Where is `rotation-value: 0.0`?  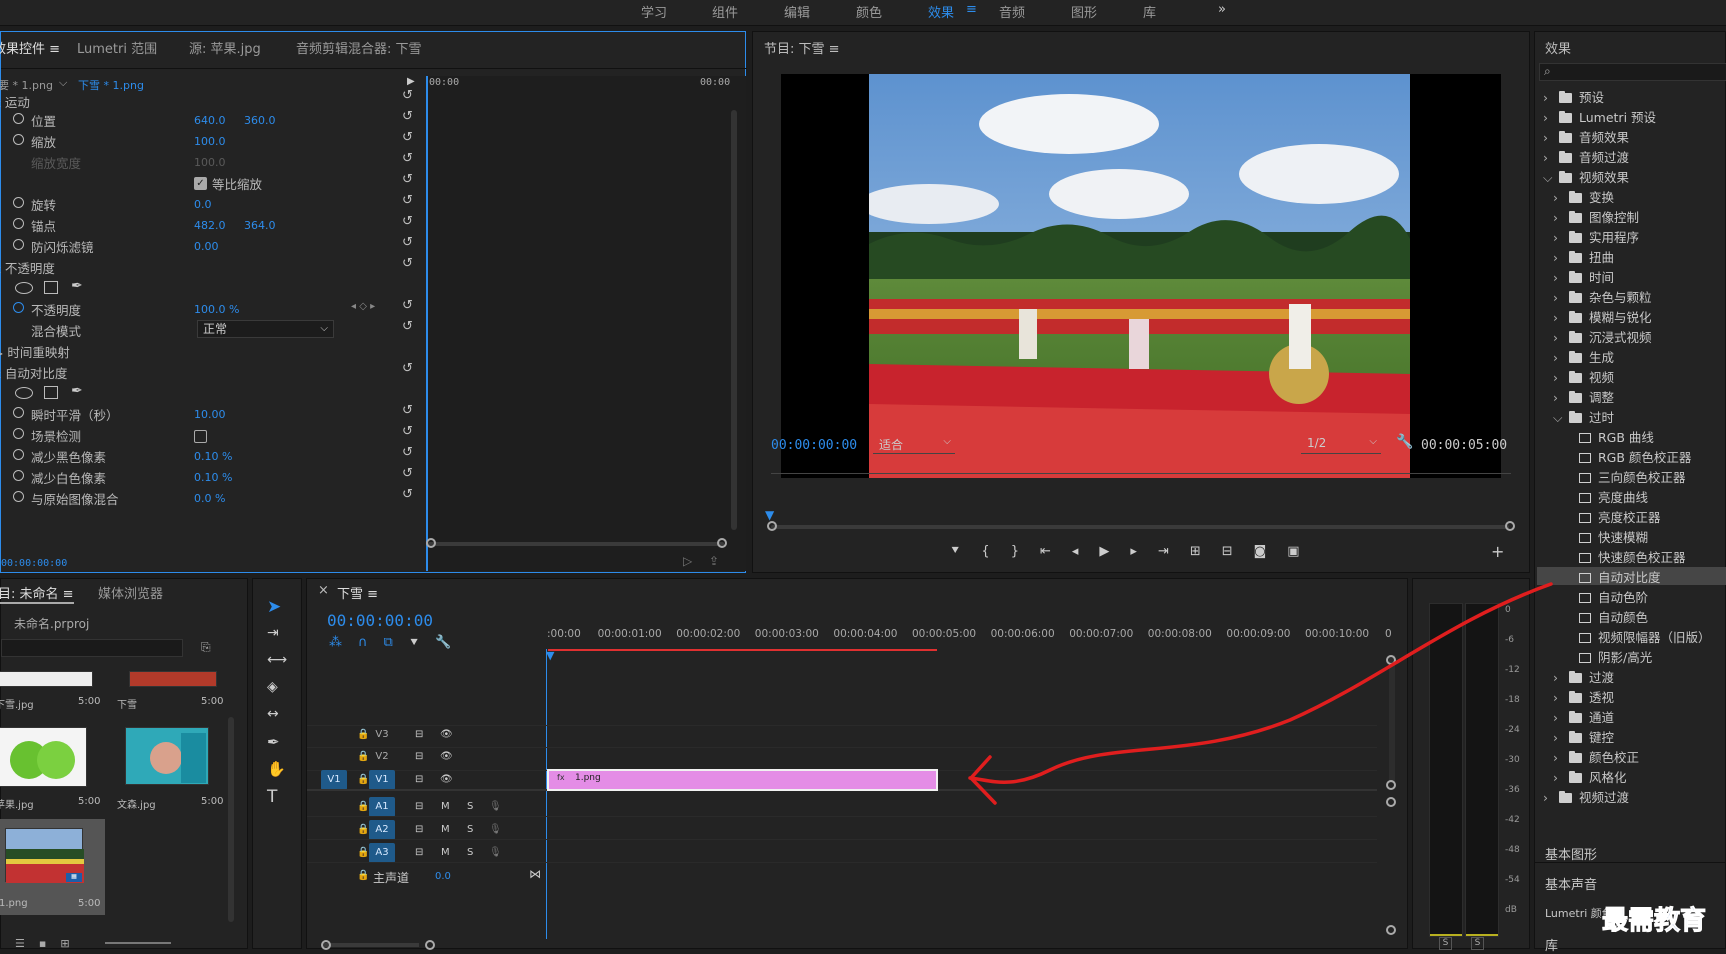
rotation-value: 0.0 is located at coordinates (203, 204).